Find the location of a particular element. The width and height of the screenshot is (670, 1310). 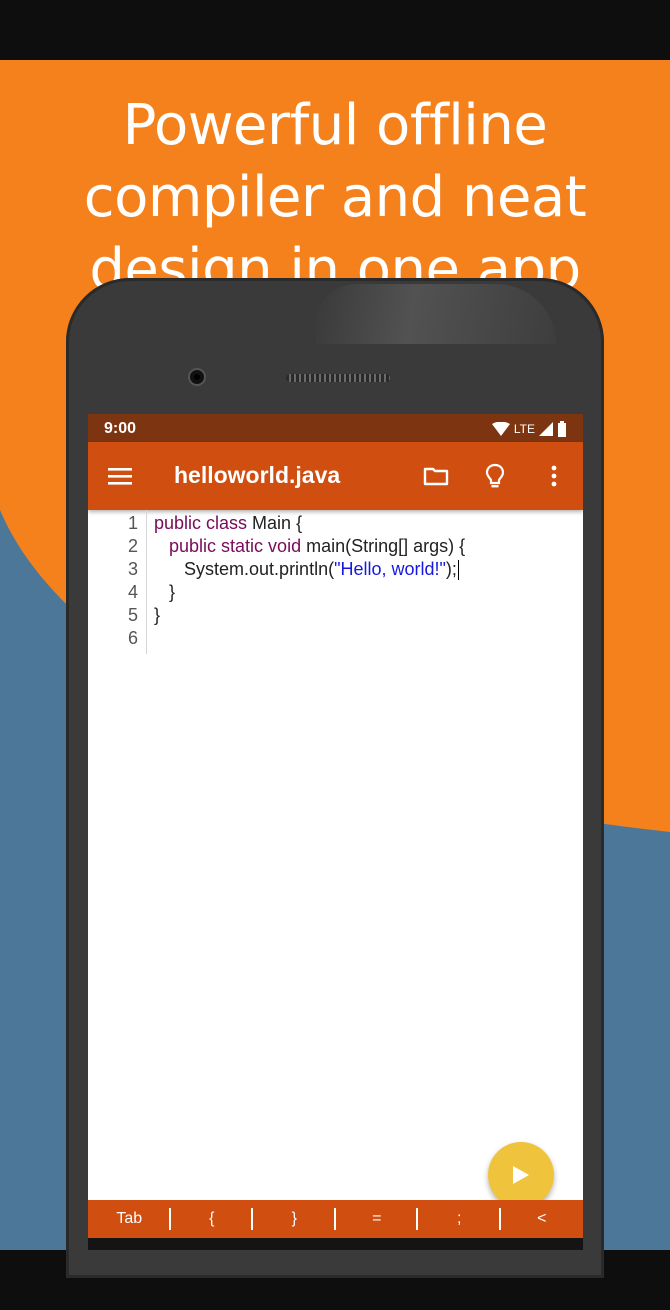

app-toolbar: helloworld.java is located at coordinates (335, 476).